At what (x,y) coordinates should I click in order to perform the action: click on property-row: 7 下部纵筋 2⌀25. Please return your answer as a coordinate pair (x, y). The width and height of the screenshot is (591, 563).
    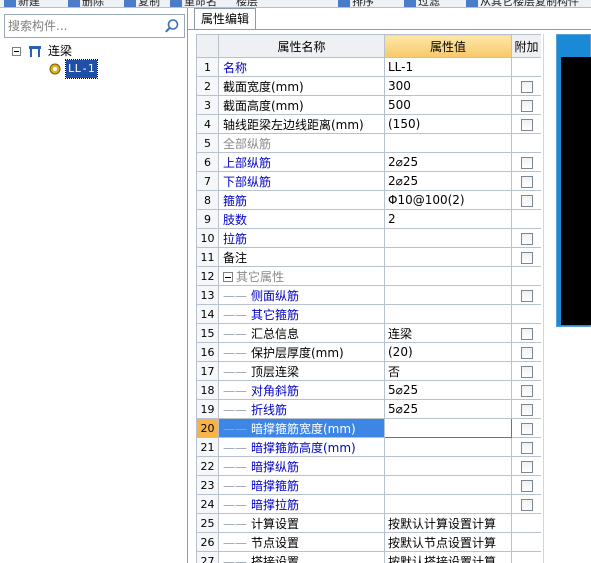
    Looking at the image, I should click on (368, 181).